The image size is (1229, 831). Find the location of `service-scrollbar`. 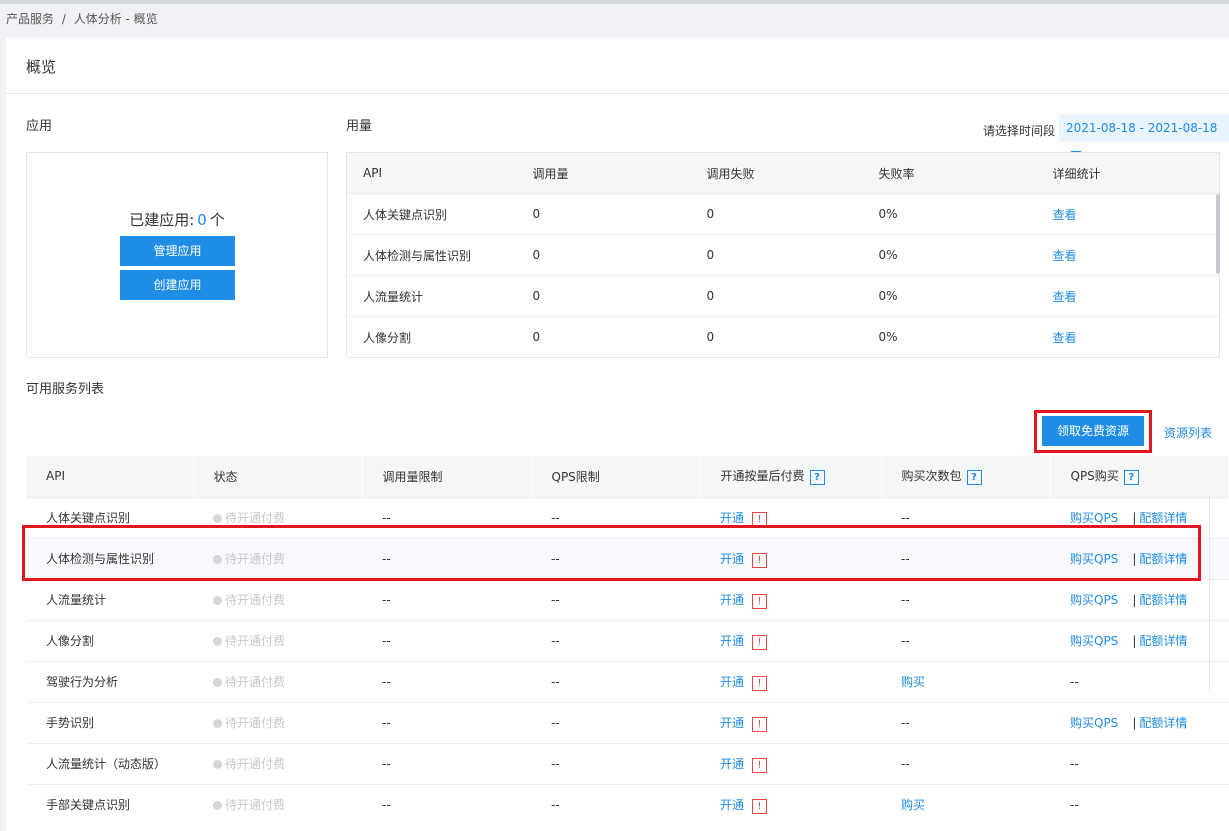

service-scrollbar is located at coordinates (1219, 594).